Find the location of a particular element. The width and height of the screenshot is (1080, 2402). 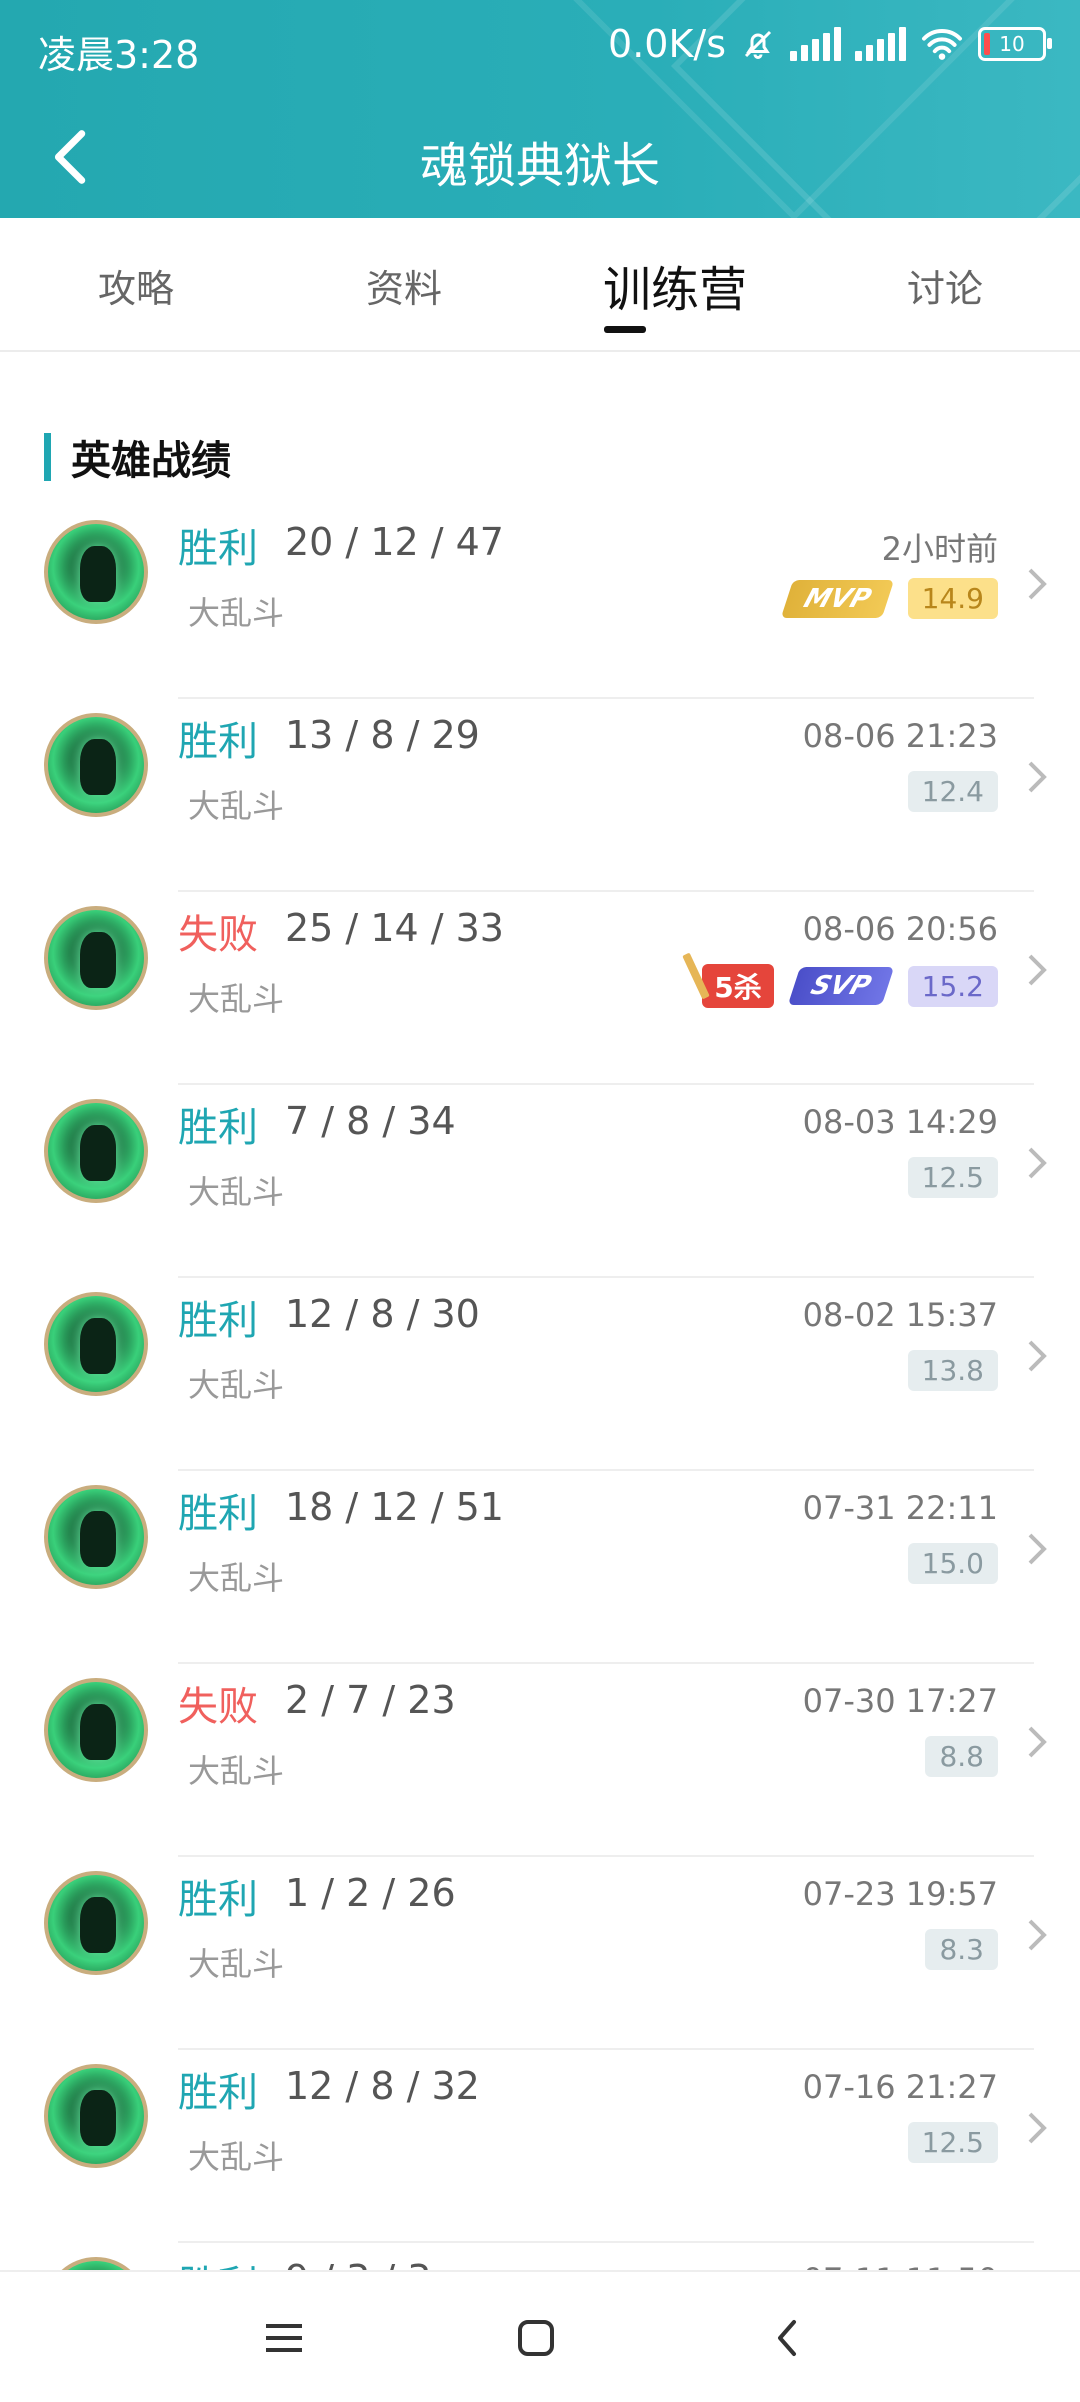

match-badges: 15.0 is located at coordinates (952, 1563).